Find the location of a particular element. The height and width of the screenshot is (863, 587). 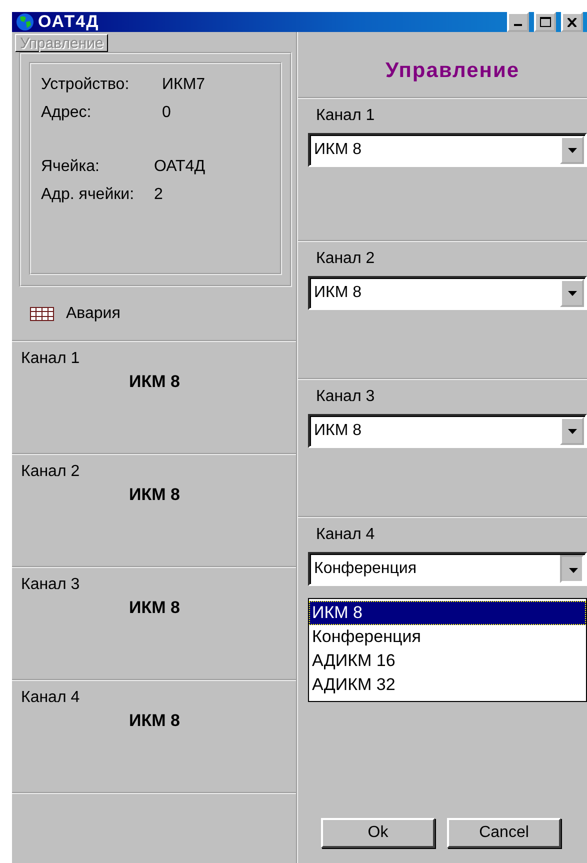

maximize-button is located at coordinates (545, 22).